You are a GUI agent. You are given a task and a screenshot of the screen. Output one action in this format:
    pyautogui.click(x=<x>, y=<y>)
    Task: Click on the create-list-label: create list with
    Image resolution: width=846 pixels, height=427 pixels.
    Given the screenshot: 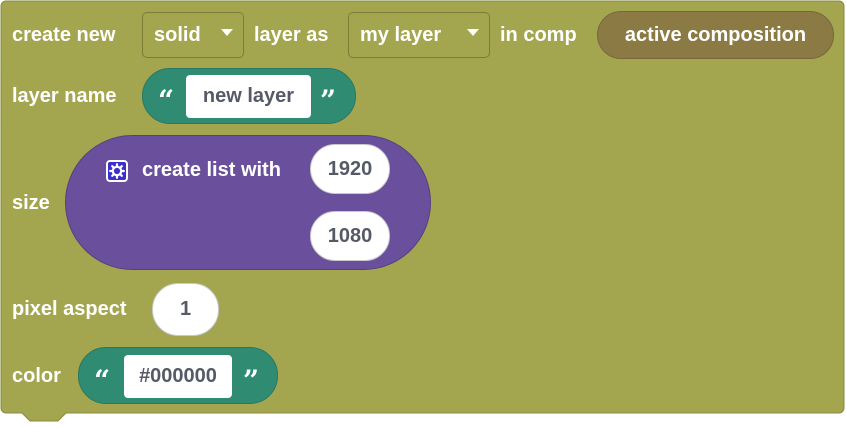 What is the action you would take?
    pyautogui.click(x=211, y=170)
    